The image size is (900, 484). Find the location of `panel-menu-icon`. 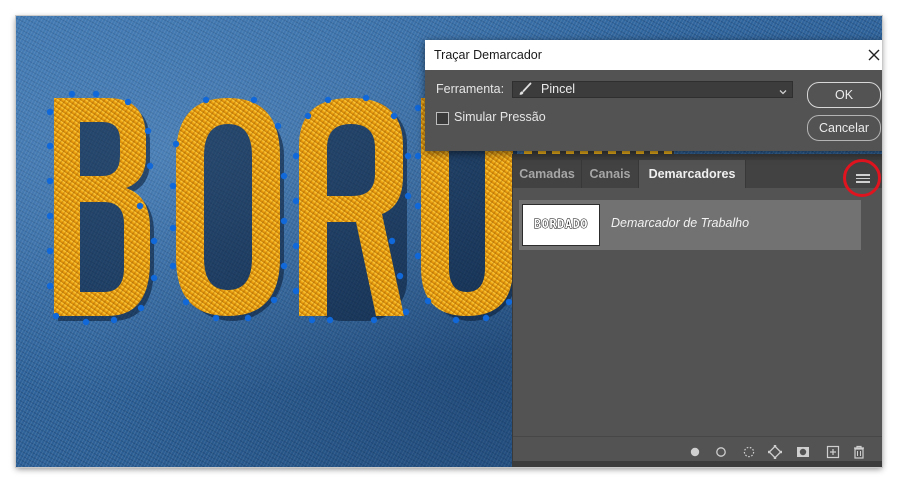

panel-menu-icon is located at coordinates (863, 179).